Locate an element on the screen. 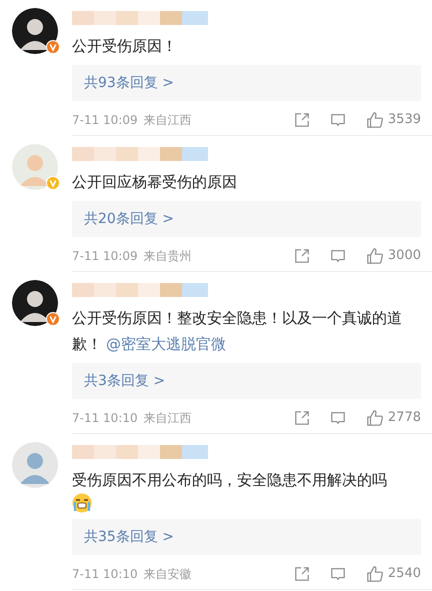 The height and width of the screenshot is (591, 432). like-count: 2778 is located at coordinates (404, 418).